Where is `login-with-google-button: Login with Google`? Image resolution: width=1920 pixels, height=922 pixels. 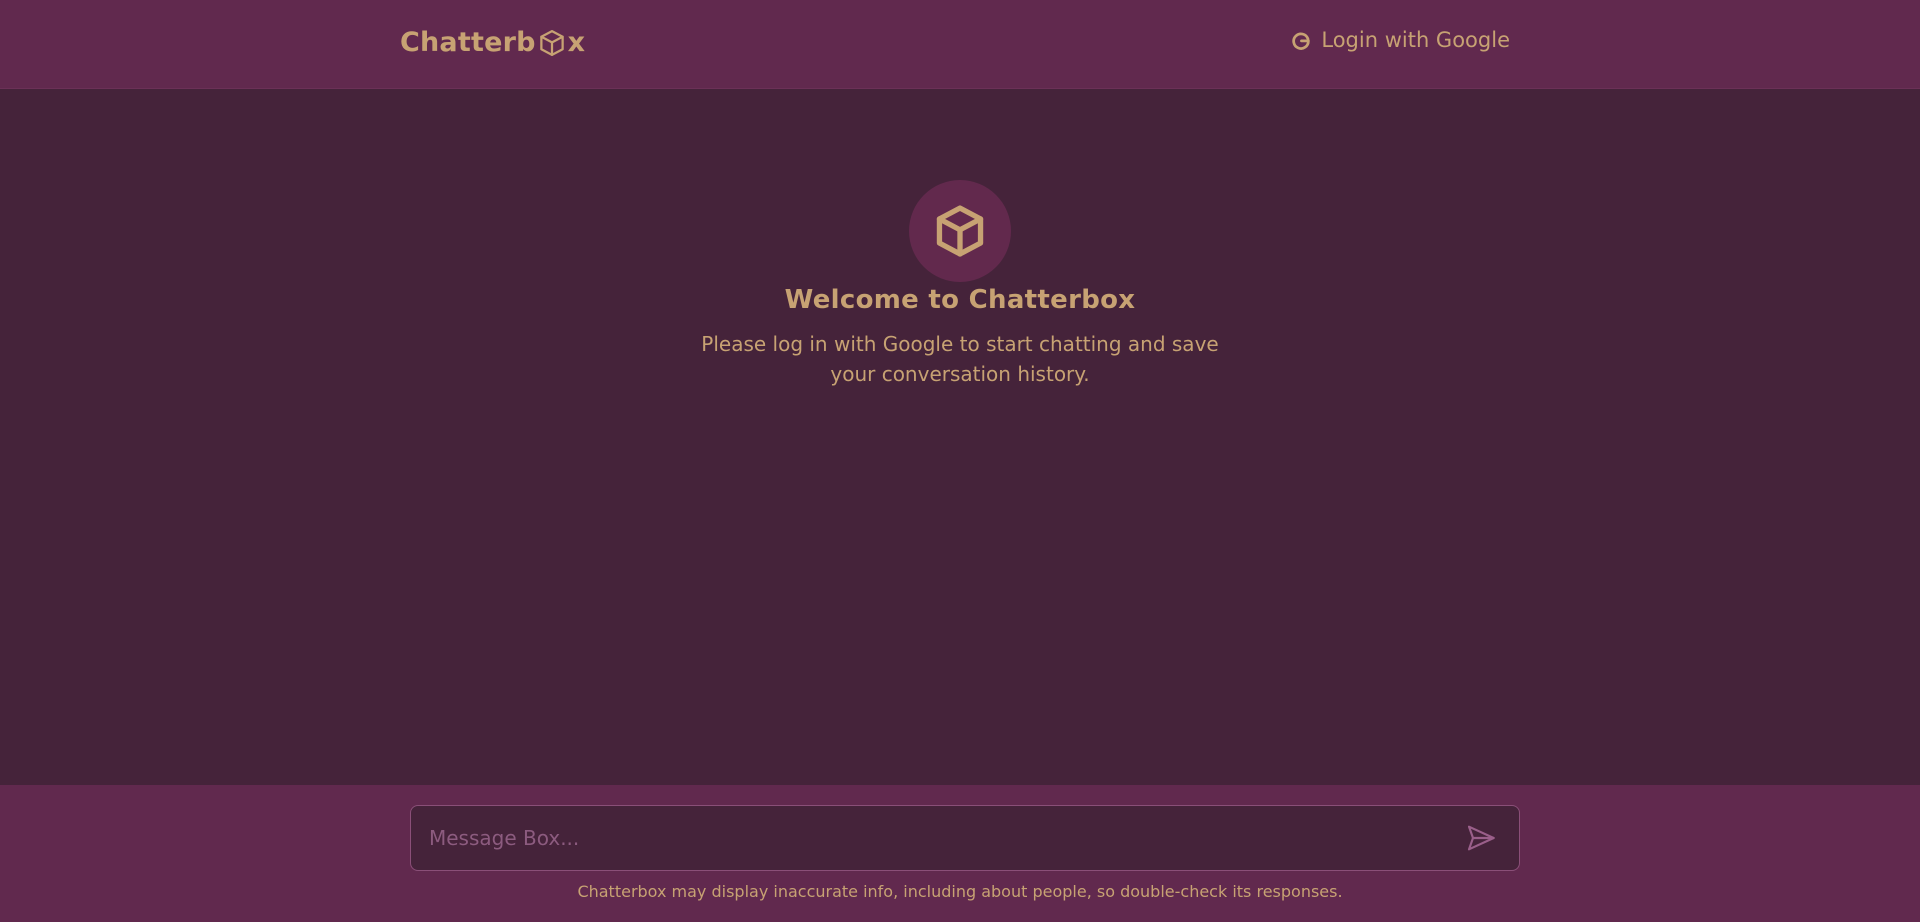
login-with-google-button: Login with Google is located at coordinates (1400, 40).